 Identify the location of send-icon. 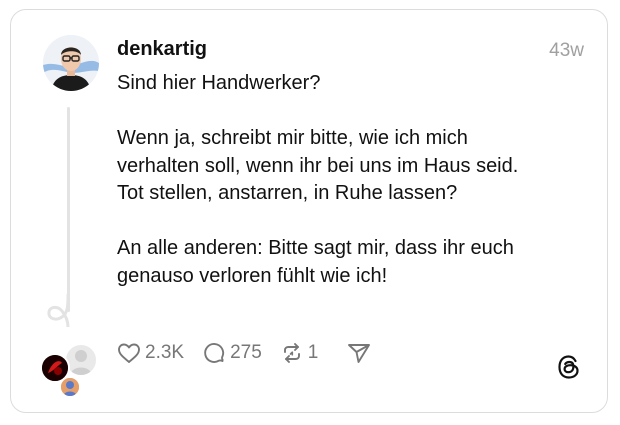
(359, 353).